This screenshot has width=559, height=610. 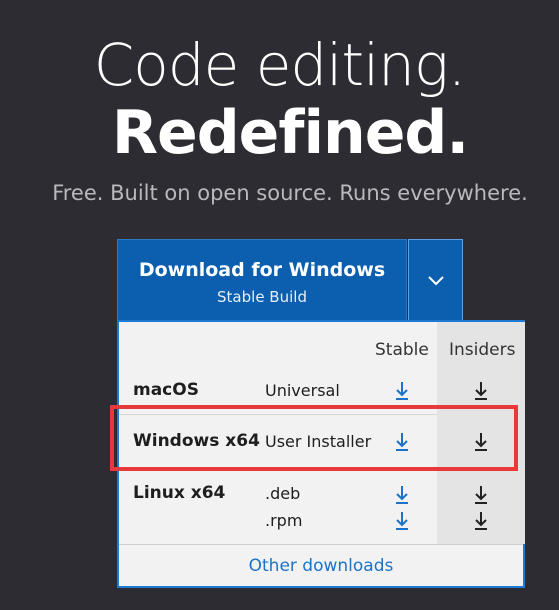 I want to click on footer-separator, so click(x=321, y=544).